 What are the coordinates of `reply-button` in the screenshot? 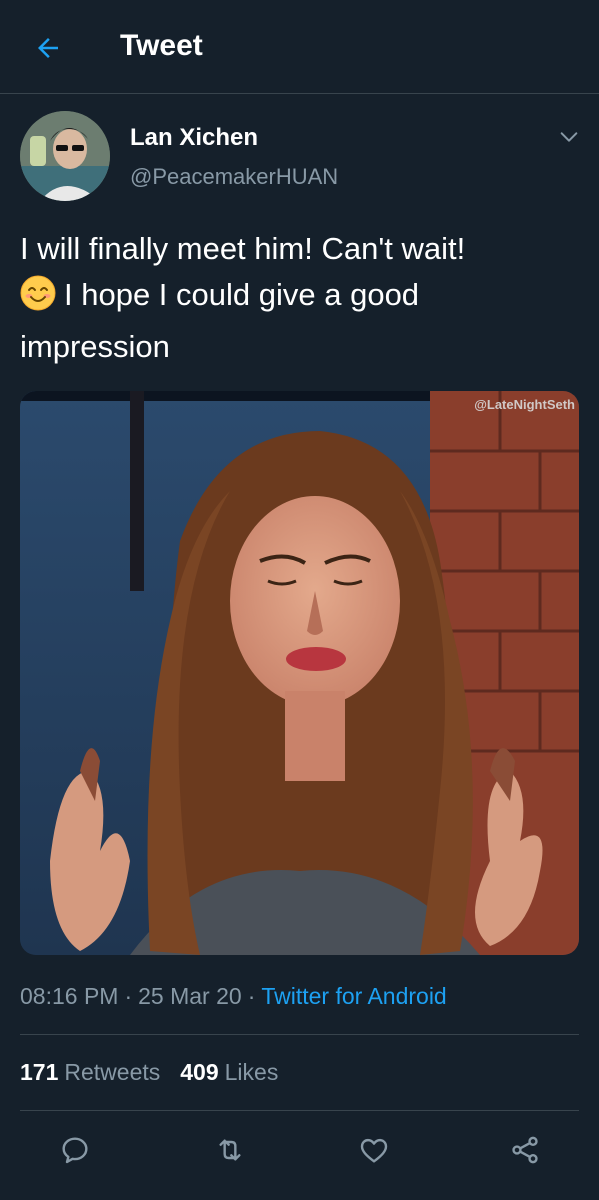 It's located at (75, 1150).